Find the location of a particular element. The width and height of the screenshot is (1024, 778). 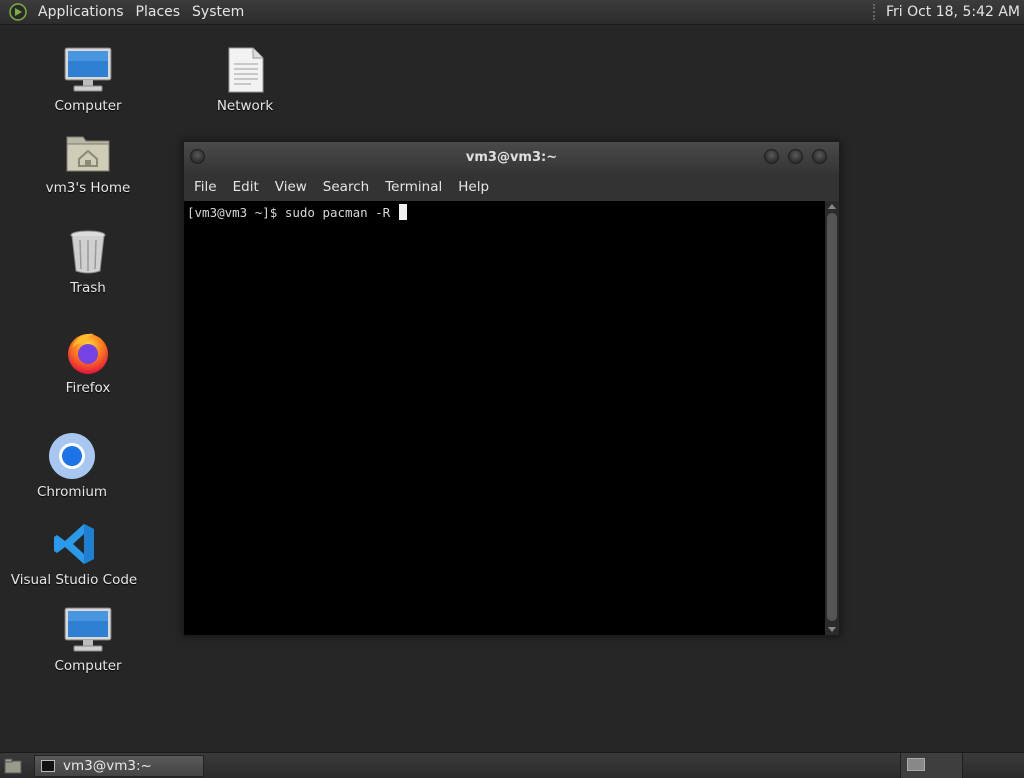

terminal-menubar: File Edit View Search Terminal Help is located at coordinates (511, 187).